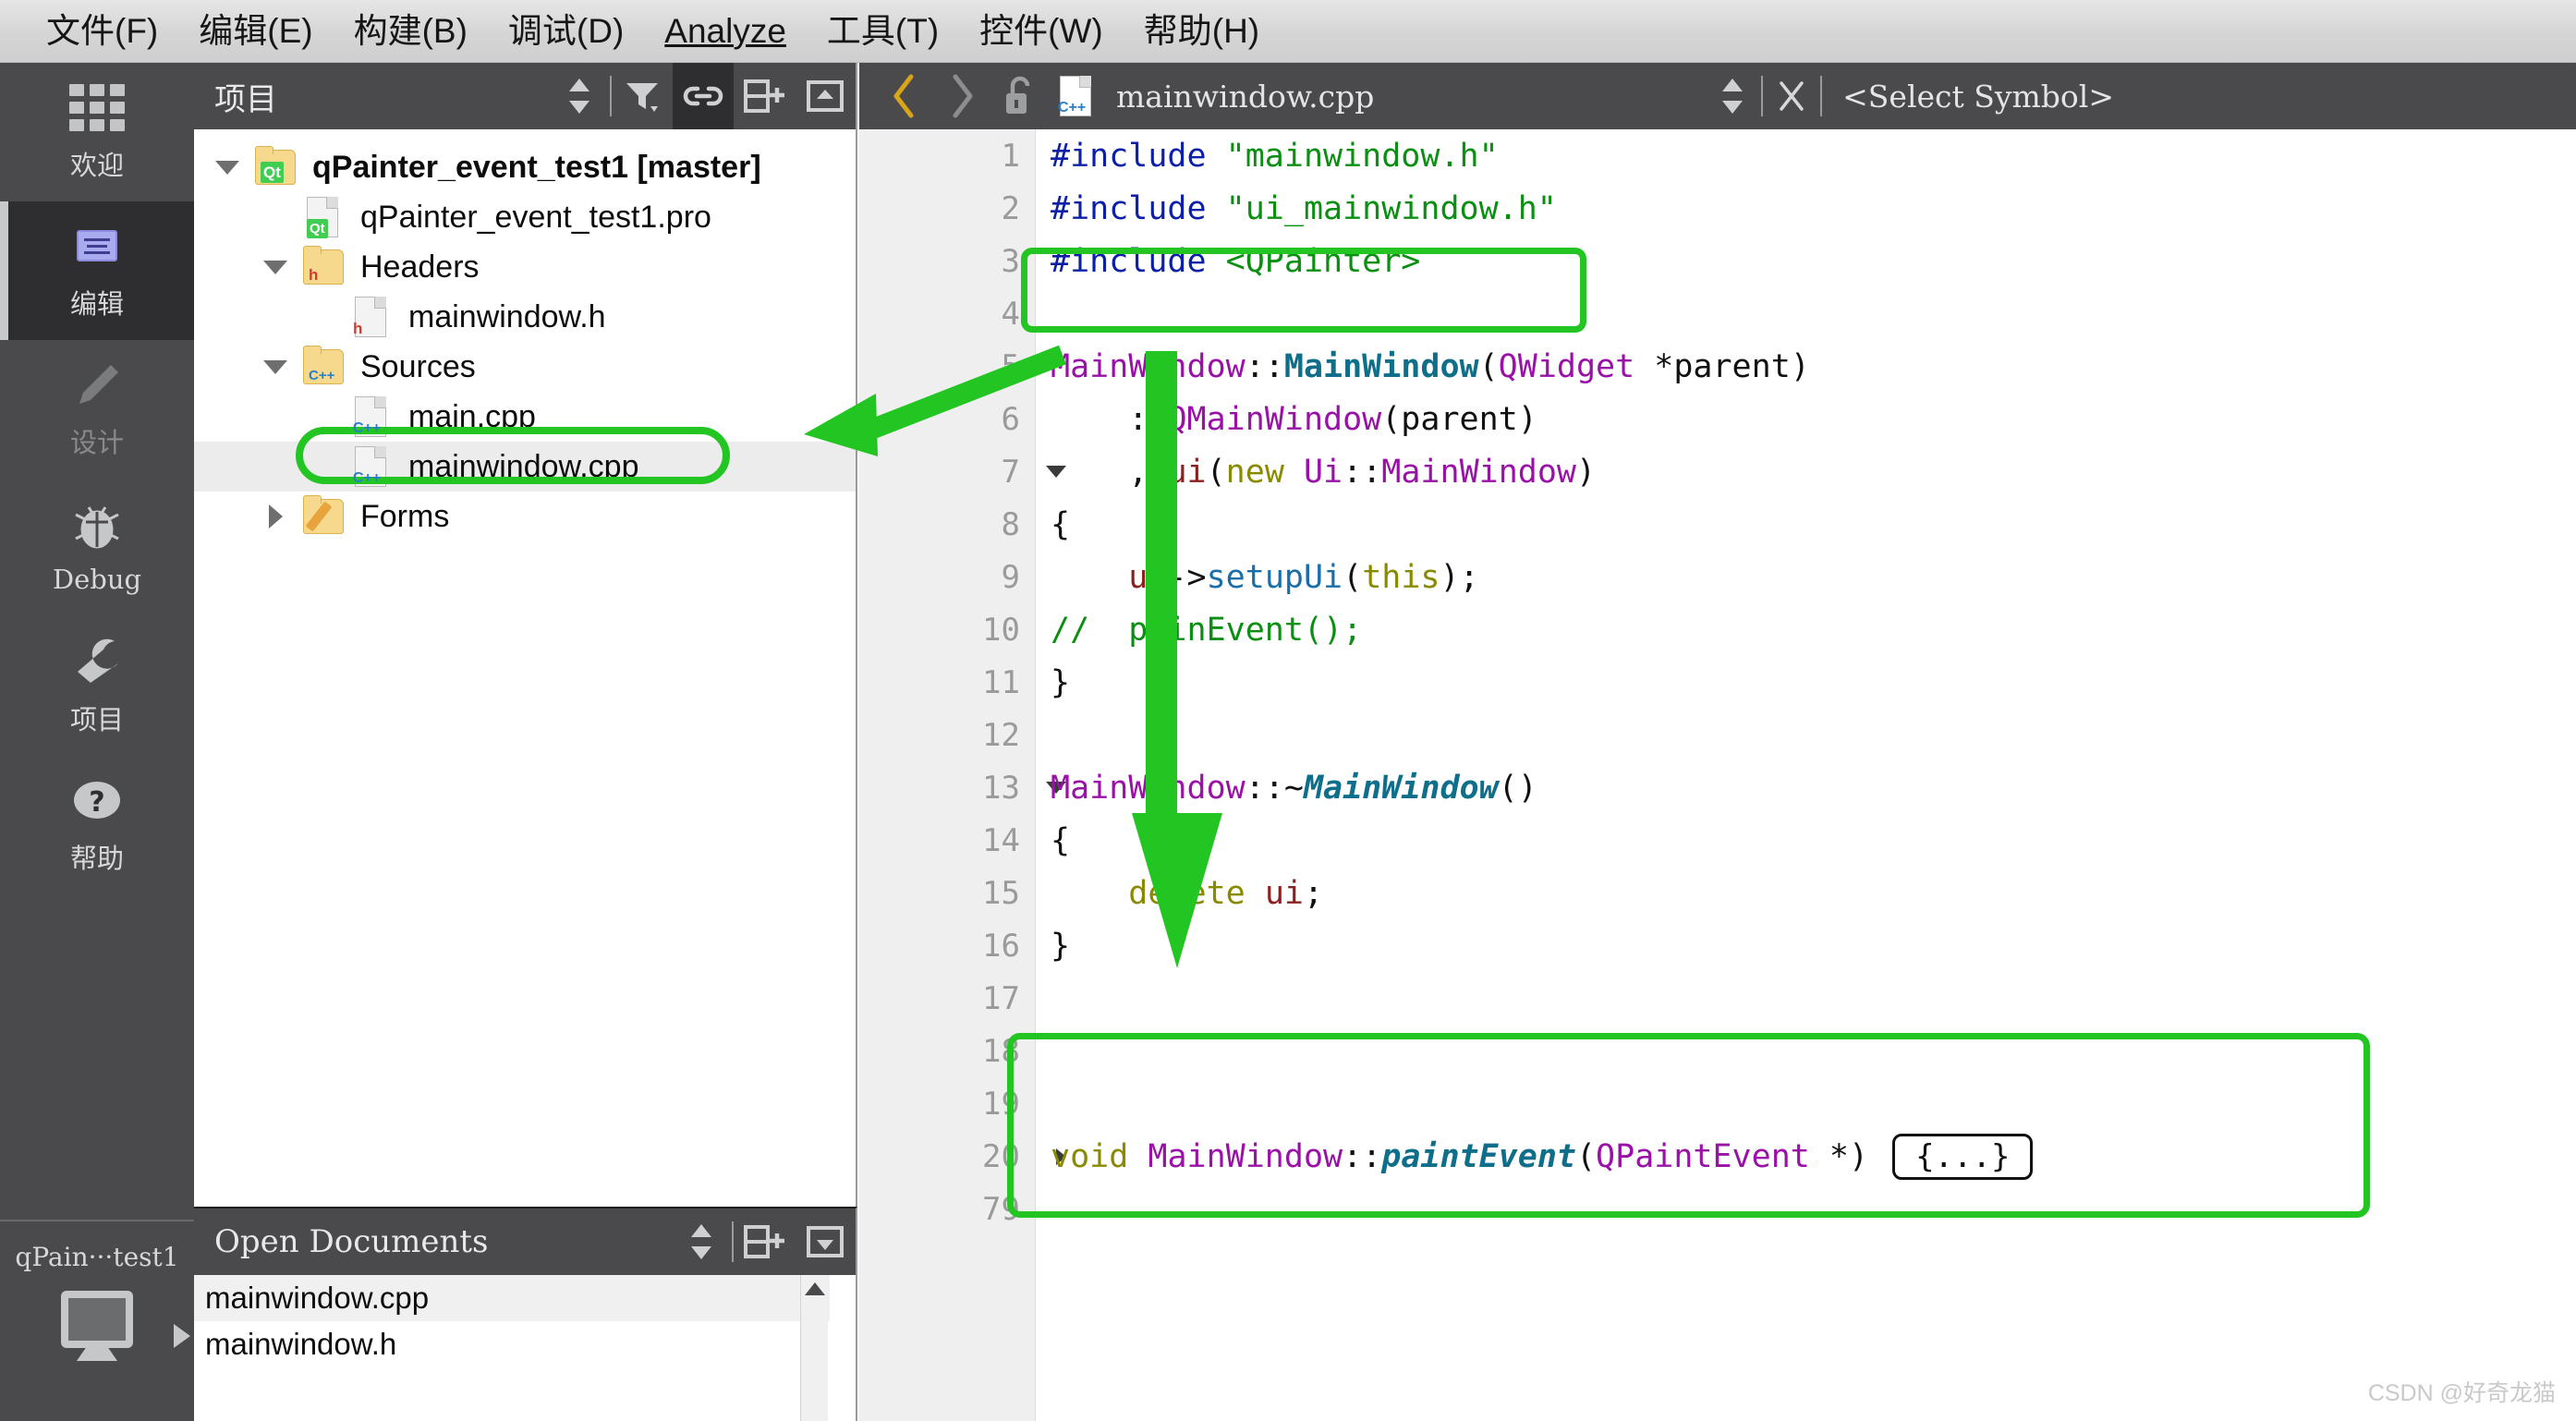 The width and height of the screenshot is (2576, 1421). What do you see at coordinates (411, 31) in the screenshot?
I see `menu-item-build: 构建(B)` at bounding box center [411, 31].